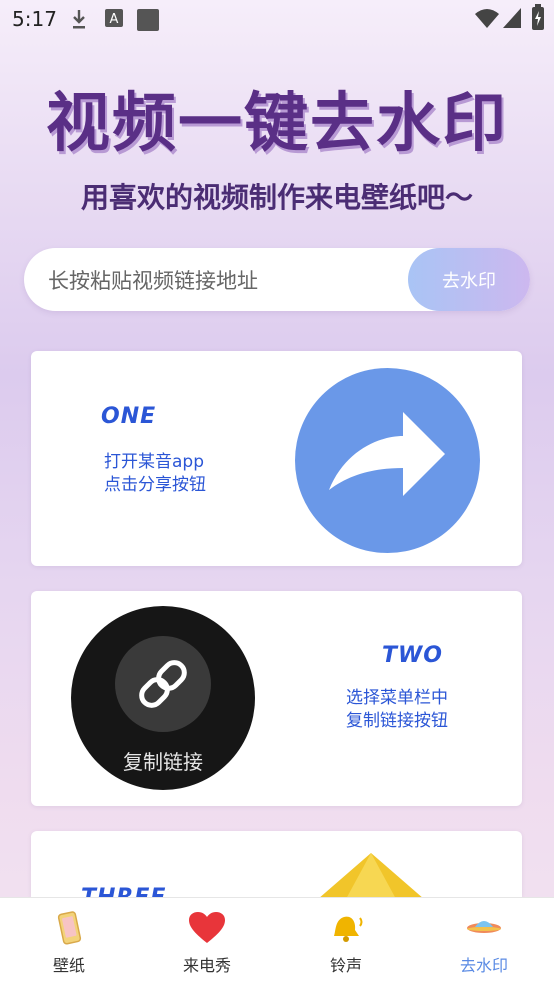  What do you see at coordinates (487, 18) in the screenshot?
I see `wifi-icon` at bounding box center [487, 18].